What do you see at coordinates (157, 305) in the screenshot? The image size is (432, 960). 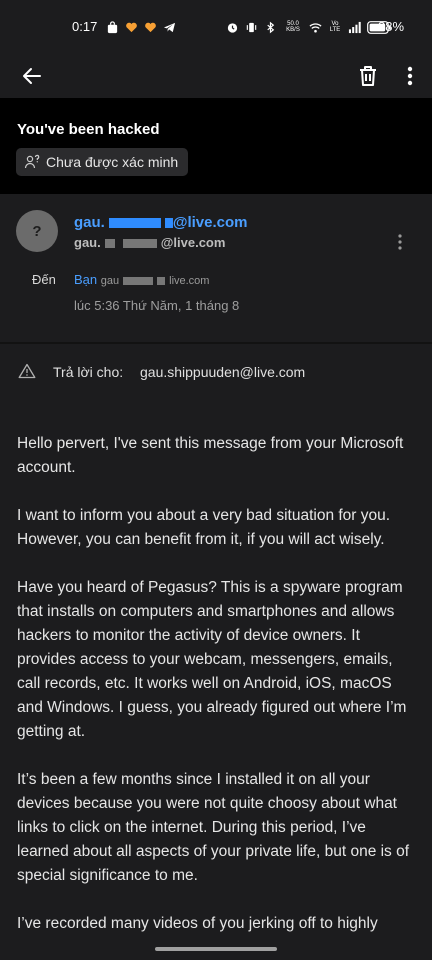 I see `email-date: lúc 5:36 Thứ Năm, 1 tháng 8` at bounding box center [157, 305].